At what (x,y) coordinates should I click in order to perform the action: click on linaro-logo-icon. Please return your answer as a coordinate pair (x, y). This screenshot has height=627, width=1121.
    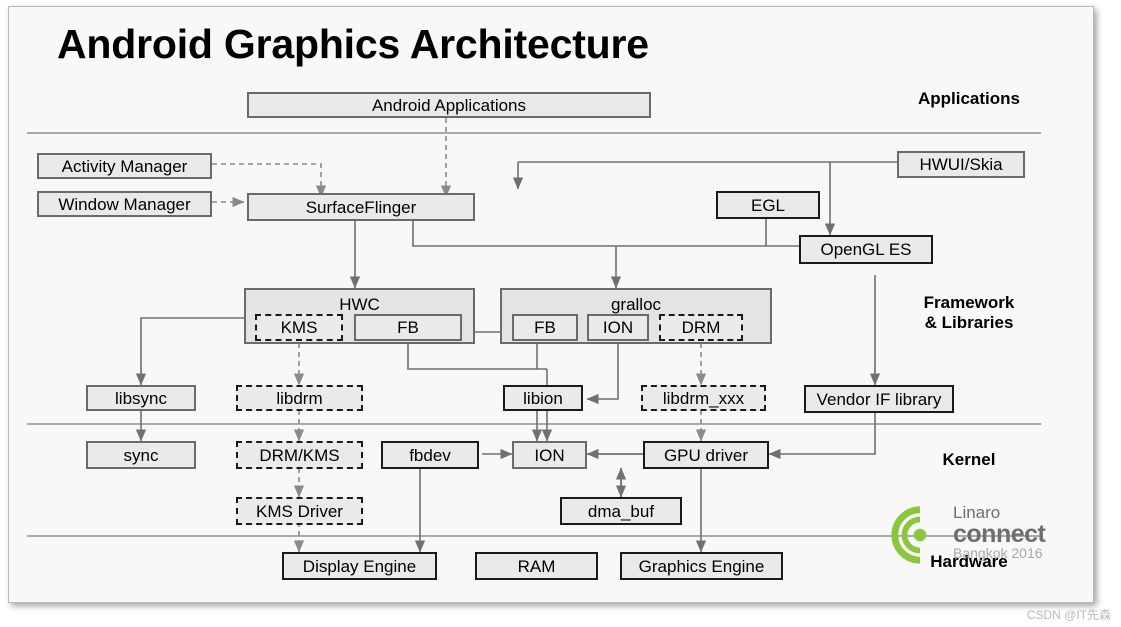
    Looking at the image, I should click on (909, 535).